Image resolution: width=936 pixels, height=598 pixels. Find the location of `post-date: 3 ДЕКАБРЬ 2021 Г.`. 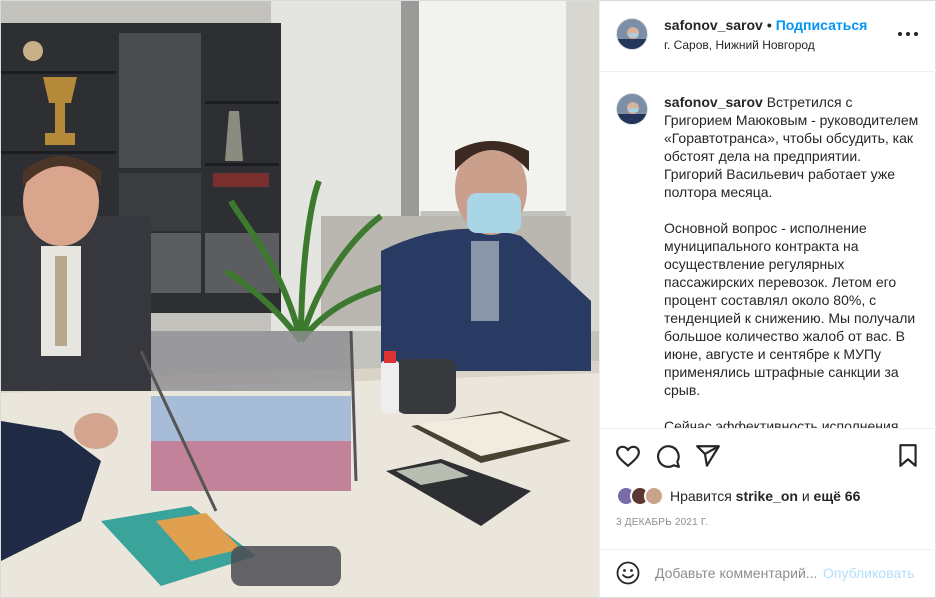

post-date: 3 ДЕКАБРЬ 2021 Г. is located at coordinates (662, 522).